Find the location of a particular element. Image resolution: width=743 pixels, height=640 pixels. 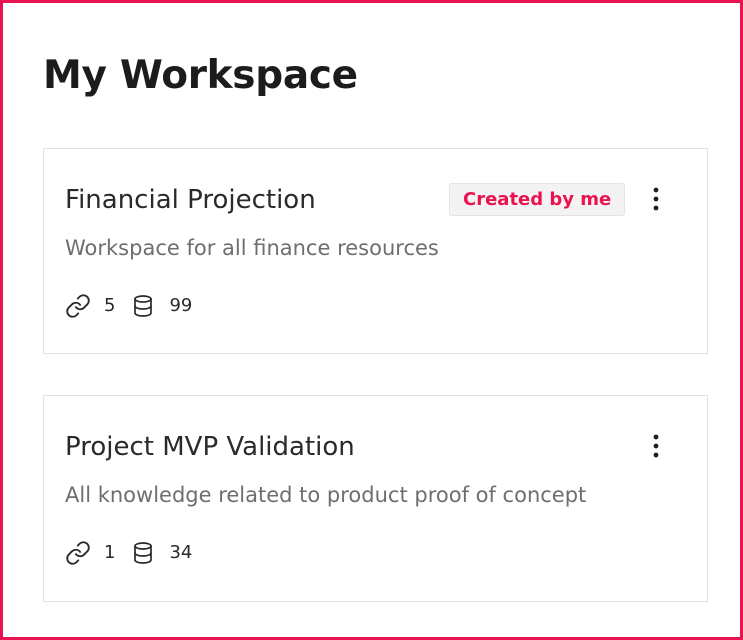

workspace-stats: 5 99 is located at coordinates (135, 306).